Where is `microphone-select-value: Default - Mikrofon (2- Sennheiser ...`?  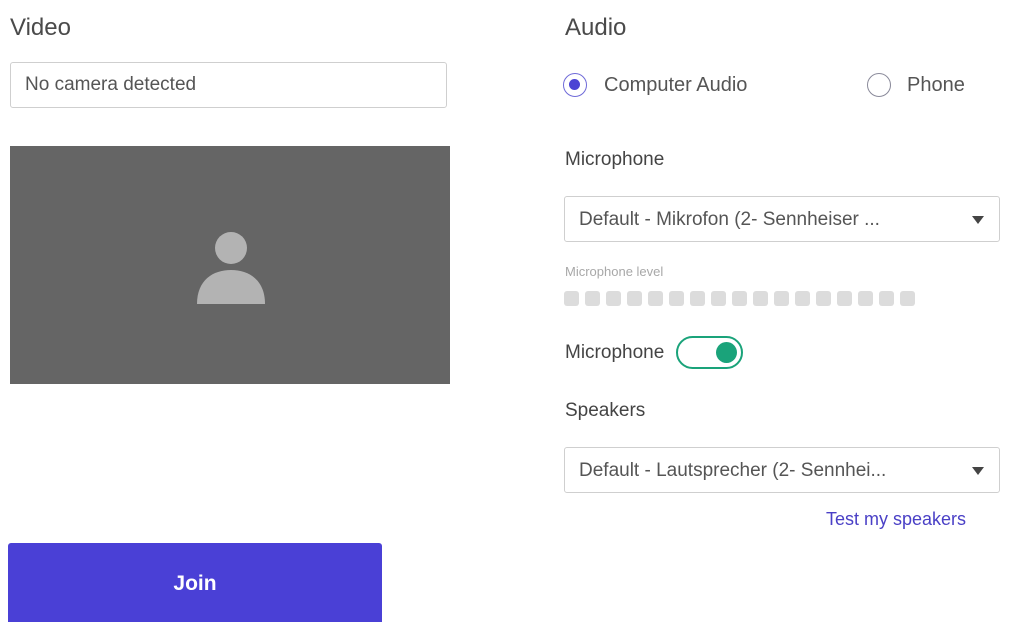 microphone-select-value: Default - Mikrofon (2- Sennheiser ... is located at coordinates (729, 219).